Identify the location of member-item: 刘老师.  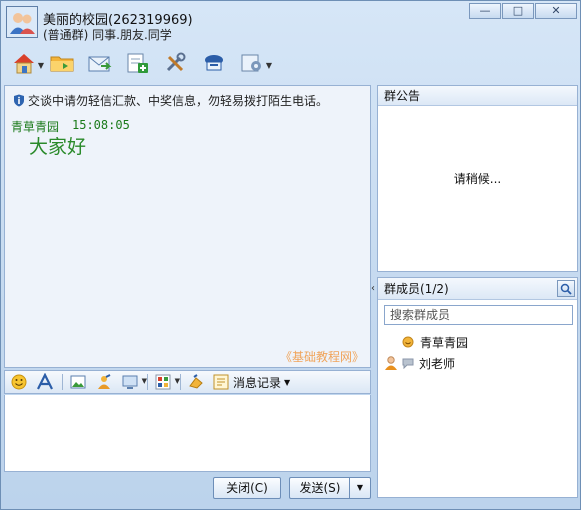
(416, 363).